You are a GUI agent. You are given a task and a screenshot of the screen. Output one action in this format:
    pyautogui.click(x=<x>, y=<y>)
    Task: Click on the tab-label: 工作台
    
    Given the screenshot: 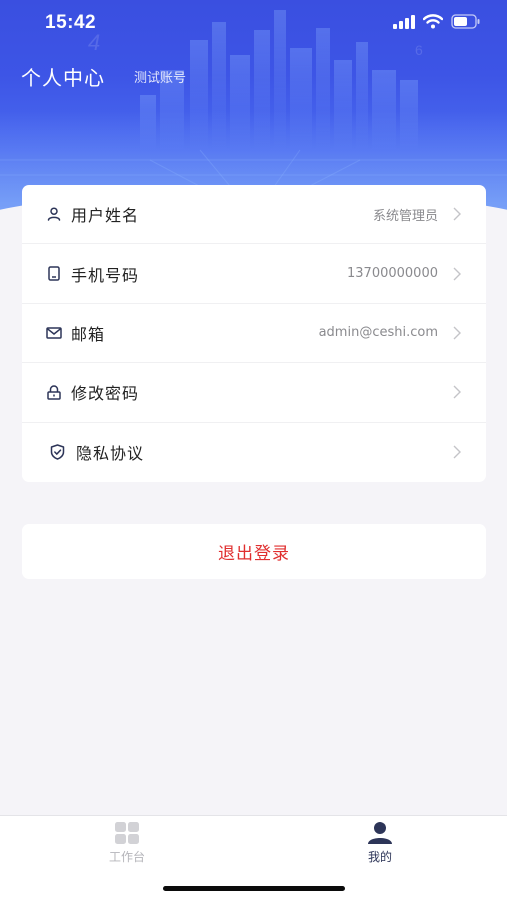 What is the action you would take?
    pyautogui.click(x=126, y=857)
    